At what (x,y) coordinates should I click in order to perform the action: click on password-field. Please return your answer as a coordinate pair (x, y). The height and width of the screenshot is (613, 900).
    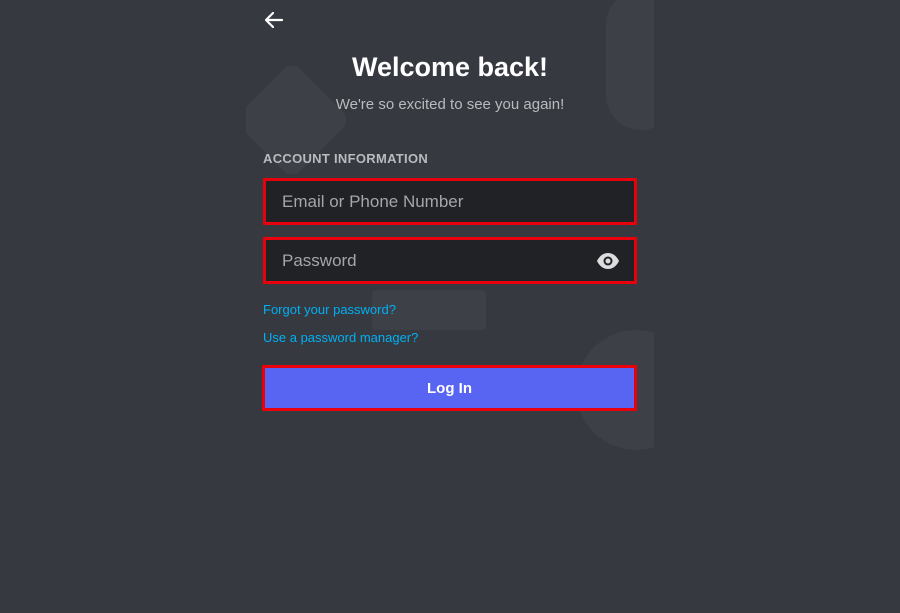
    Looking at the image, I should click on (450, 260).